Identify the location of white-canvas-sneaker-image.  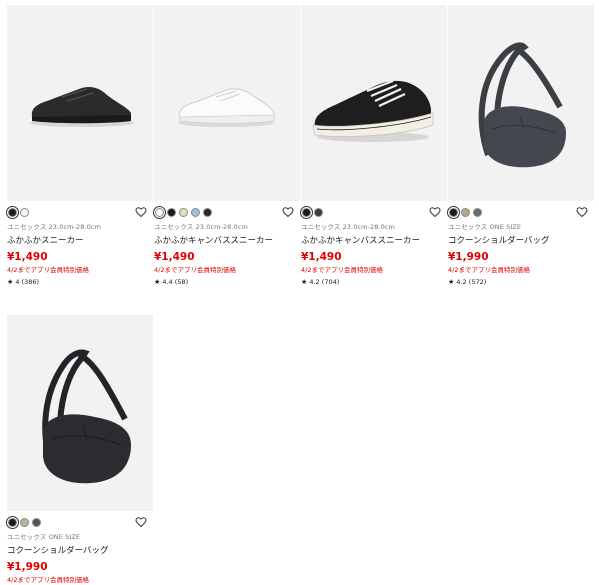
(226, 107).